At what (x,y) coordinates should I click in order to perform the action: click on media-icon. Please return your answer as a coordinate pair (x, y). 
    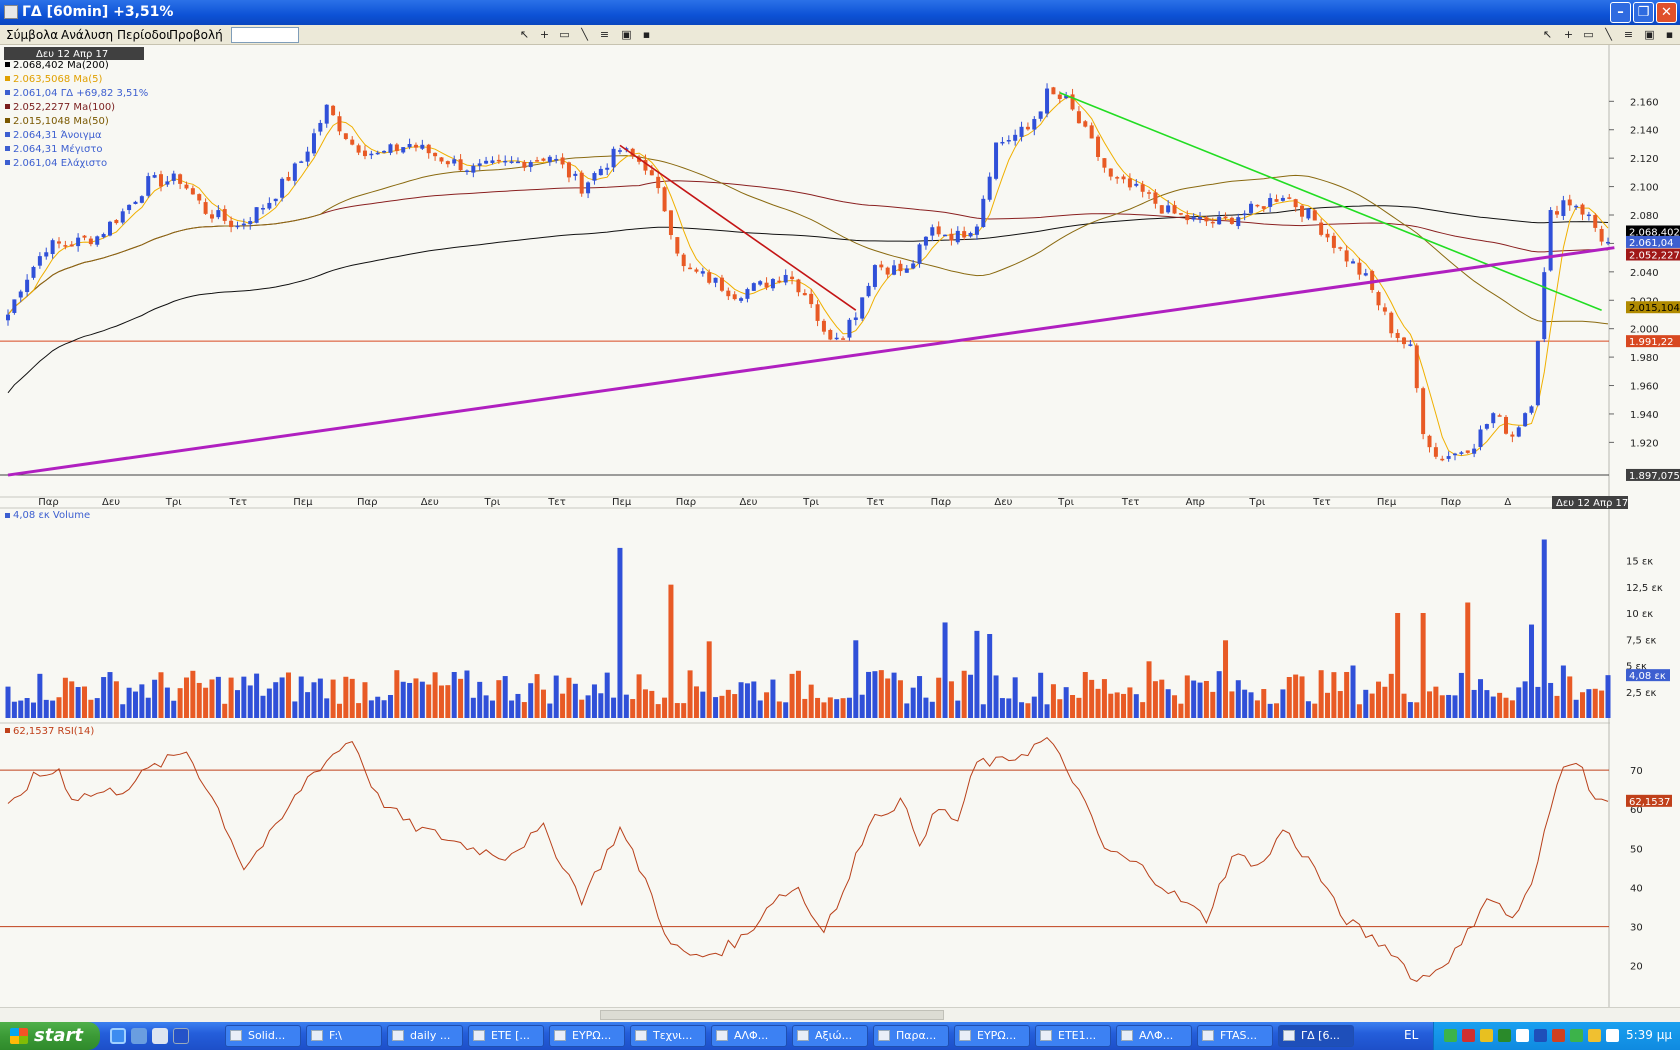
    Looking at the image, I should click on (181, 1036).